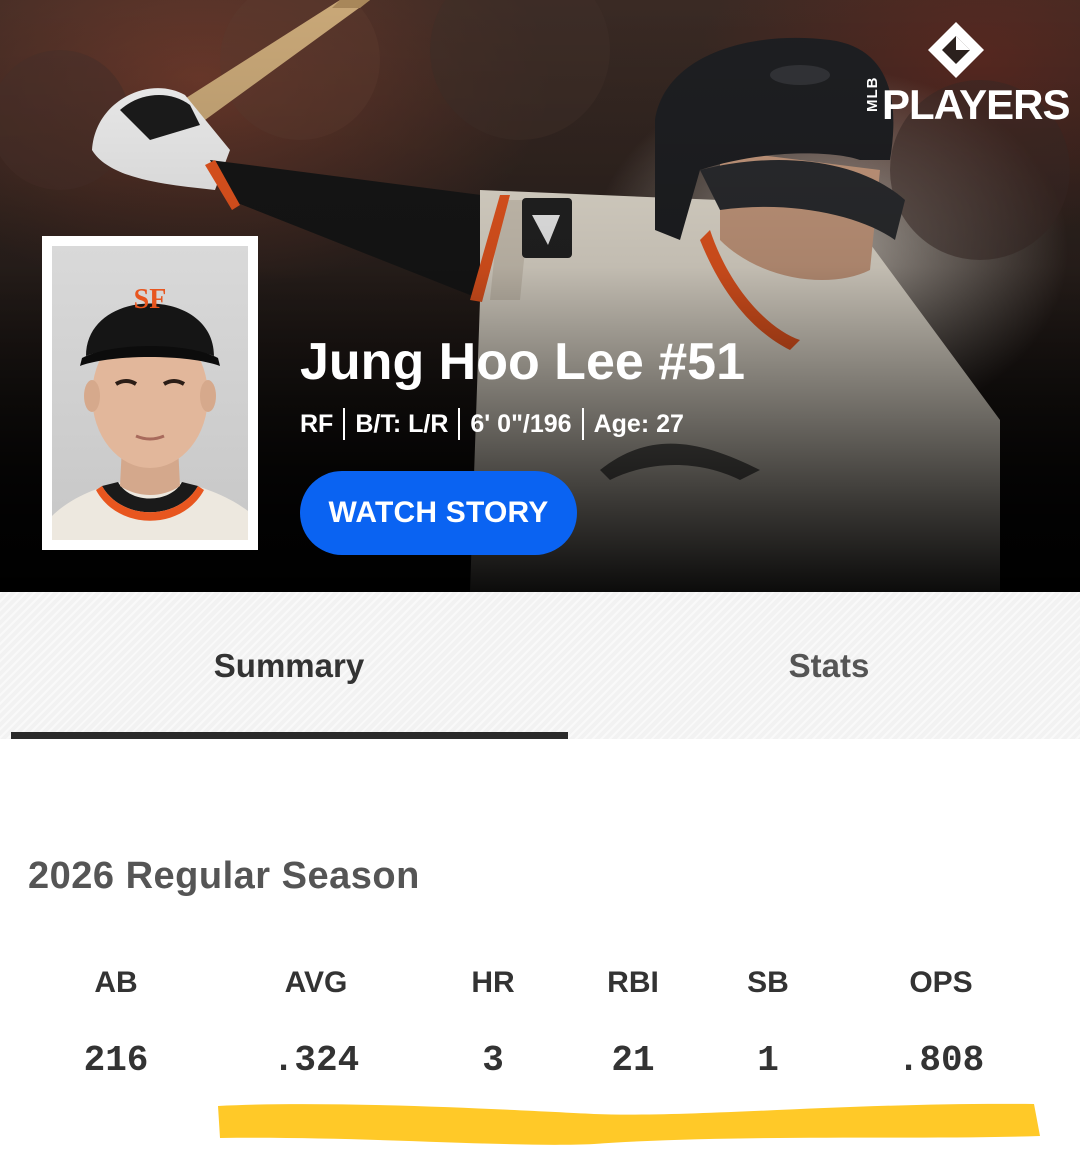 The image size is (1080, 1168). What do you see at coordinates (768, 982) in the screenshot?
I see `stat-header-sb: SB` at bounding box center [768, 982].